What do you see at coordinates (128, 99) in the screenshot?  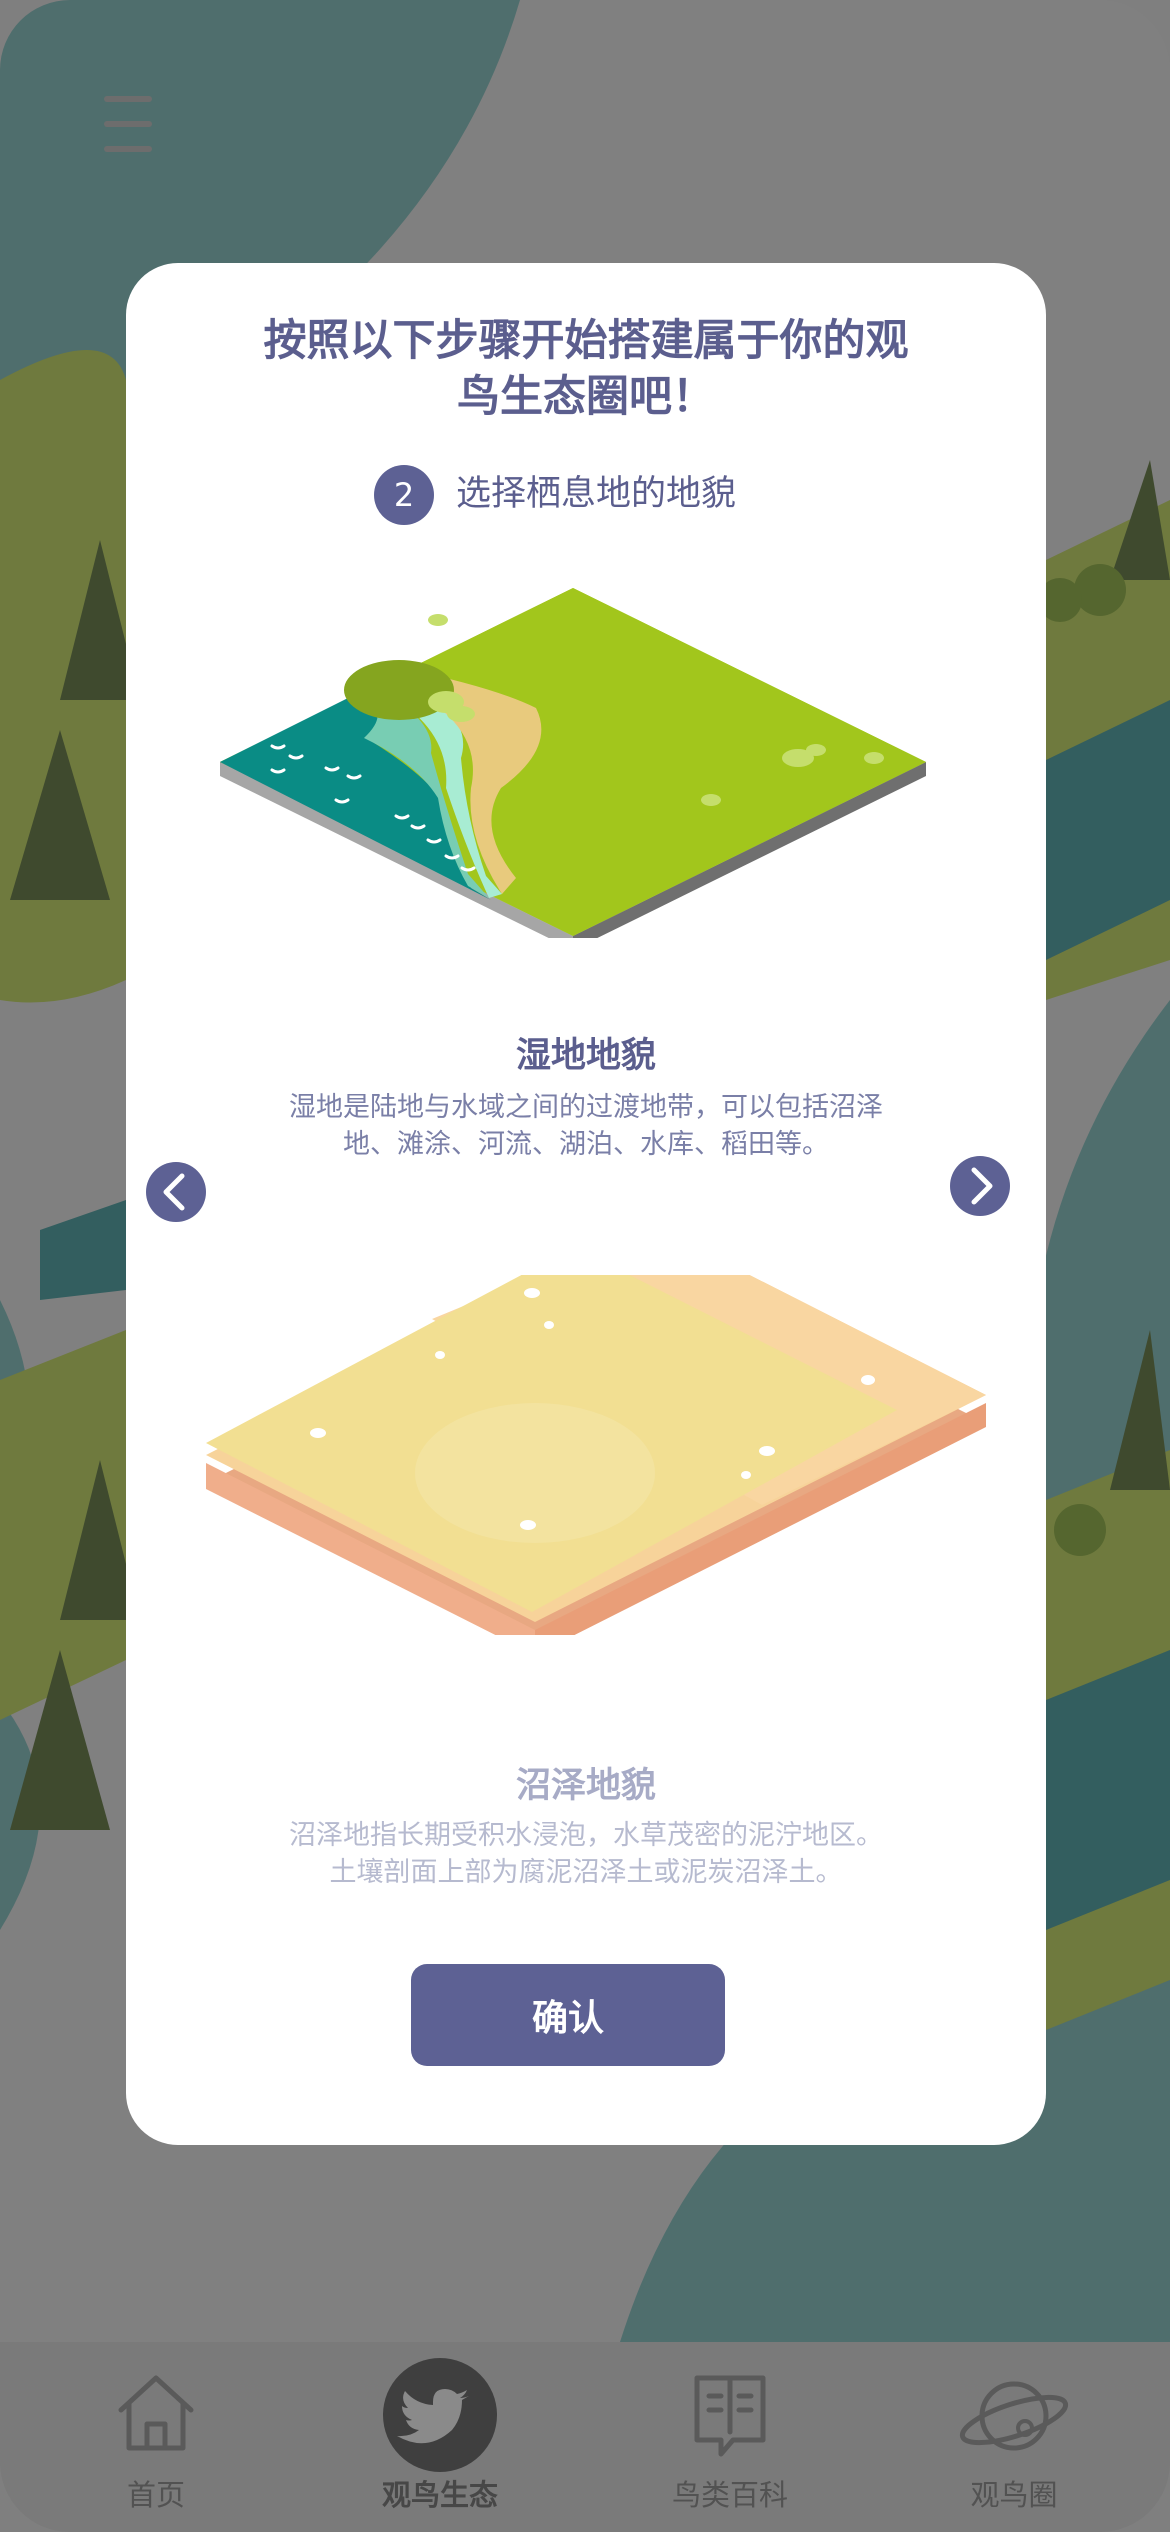 I see `hamburger-menu-icon` at bounding box center [128, 99].